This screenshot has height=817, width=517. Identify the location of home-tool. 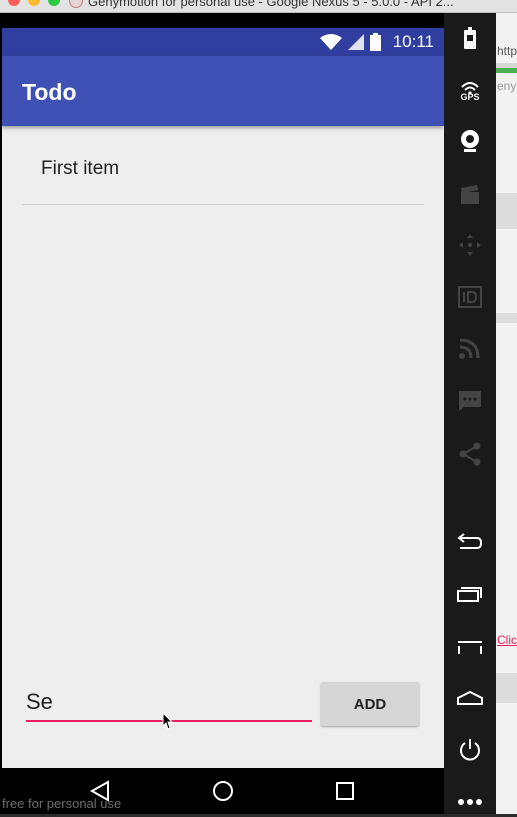
(470, 698).